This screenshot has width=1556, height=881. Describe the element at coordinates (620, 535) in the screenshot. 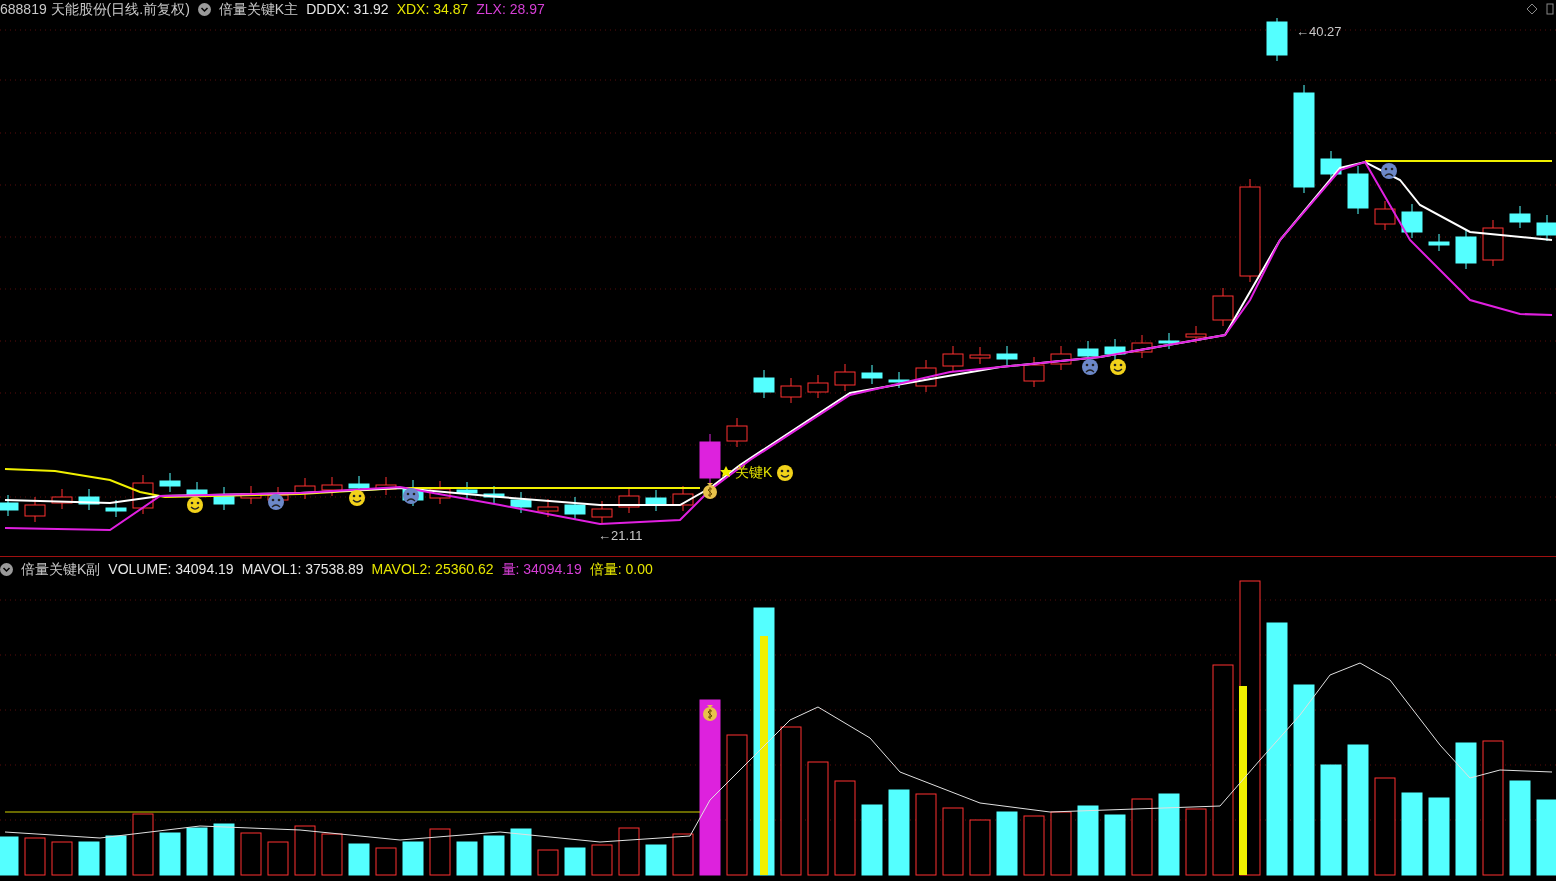

I see `low-price-label: ←21.11` at that location.